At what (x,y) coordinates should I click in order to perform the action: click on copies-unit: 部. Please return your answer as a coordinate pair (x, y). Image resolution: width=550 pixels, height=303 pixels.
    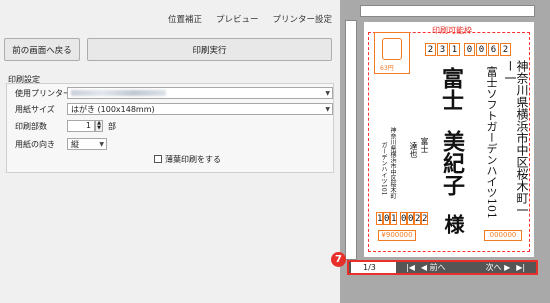
    Looking at the image, I should click on (112, 126).